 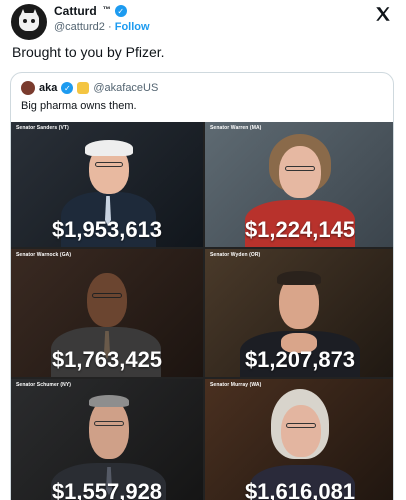 What do you see at coordinates (44, 385) in the screenshot?
I see `senator-label: Senator Schumer (NY)` at bounding box center [44, 385].